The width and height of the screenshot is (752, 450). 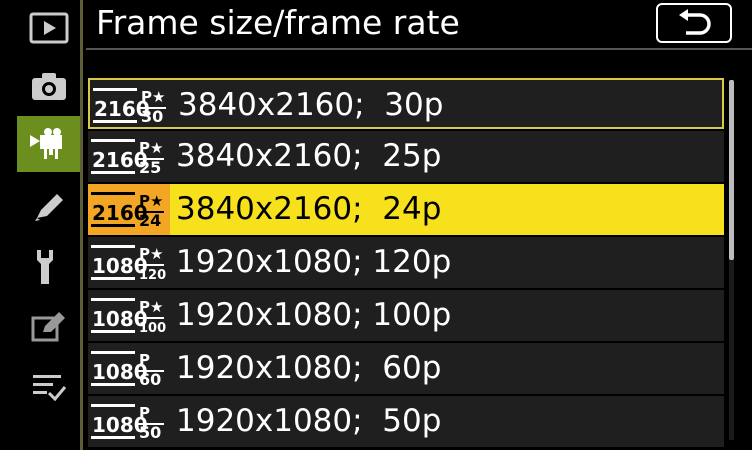 What do you see at coordinates (309, 209) in the screenshot?
I see `option-label: 3840x2160; 24p` at bounding box center [309, 209].